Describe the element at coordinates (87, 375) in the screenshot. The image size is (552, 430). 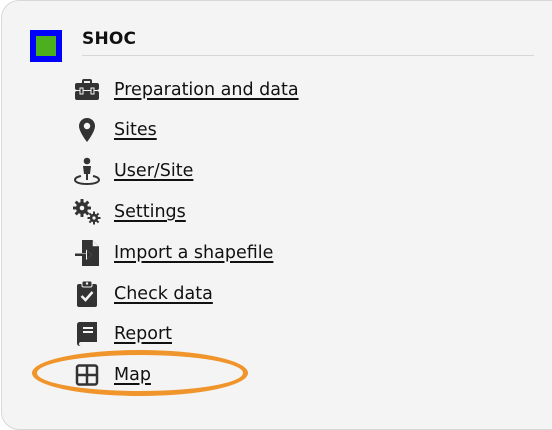
I see `grid-icon` at that location.